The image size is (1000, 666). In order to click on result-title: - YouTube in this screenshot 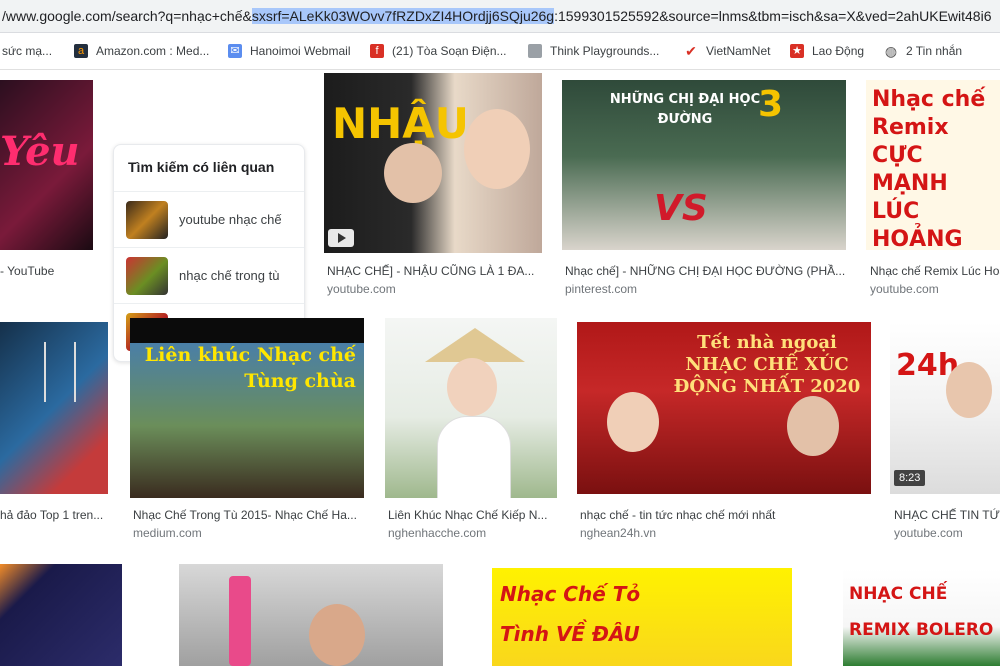, I will do `click(46, 271)`.